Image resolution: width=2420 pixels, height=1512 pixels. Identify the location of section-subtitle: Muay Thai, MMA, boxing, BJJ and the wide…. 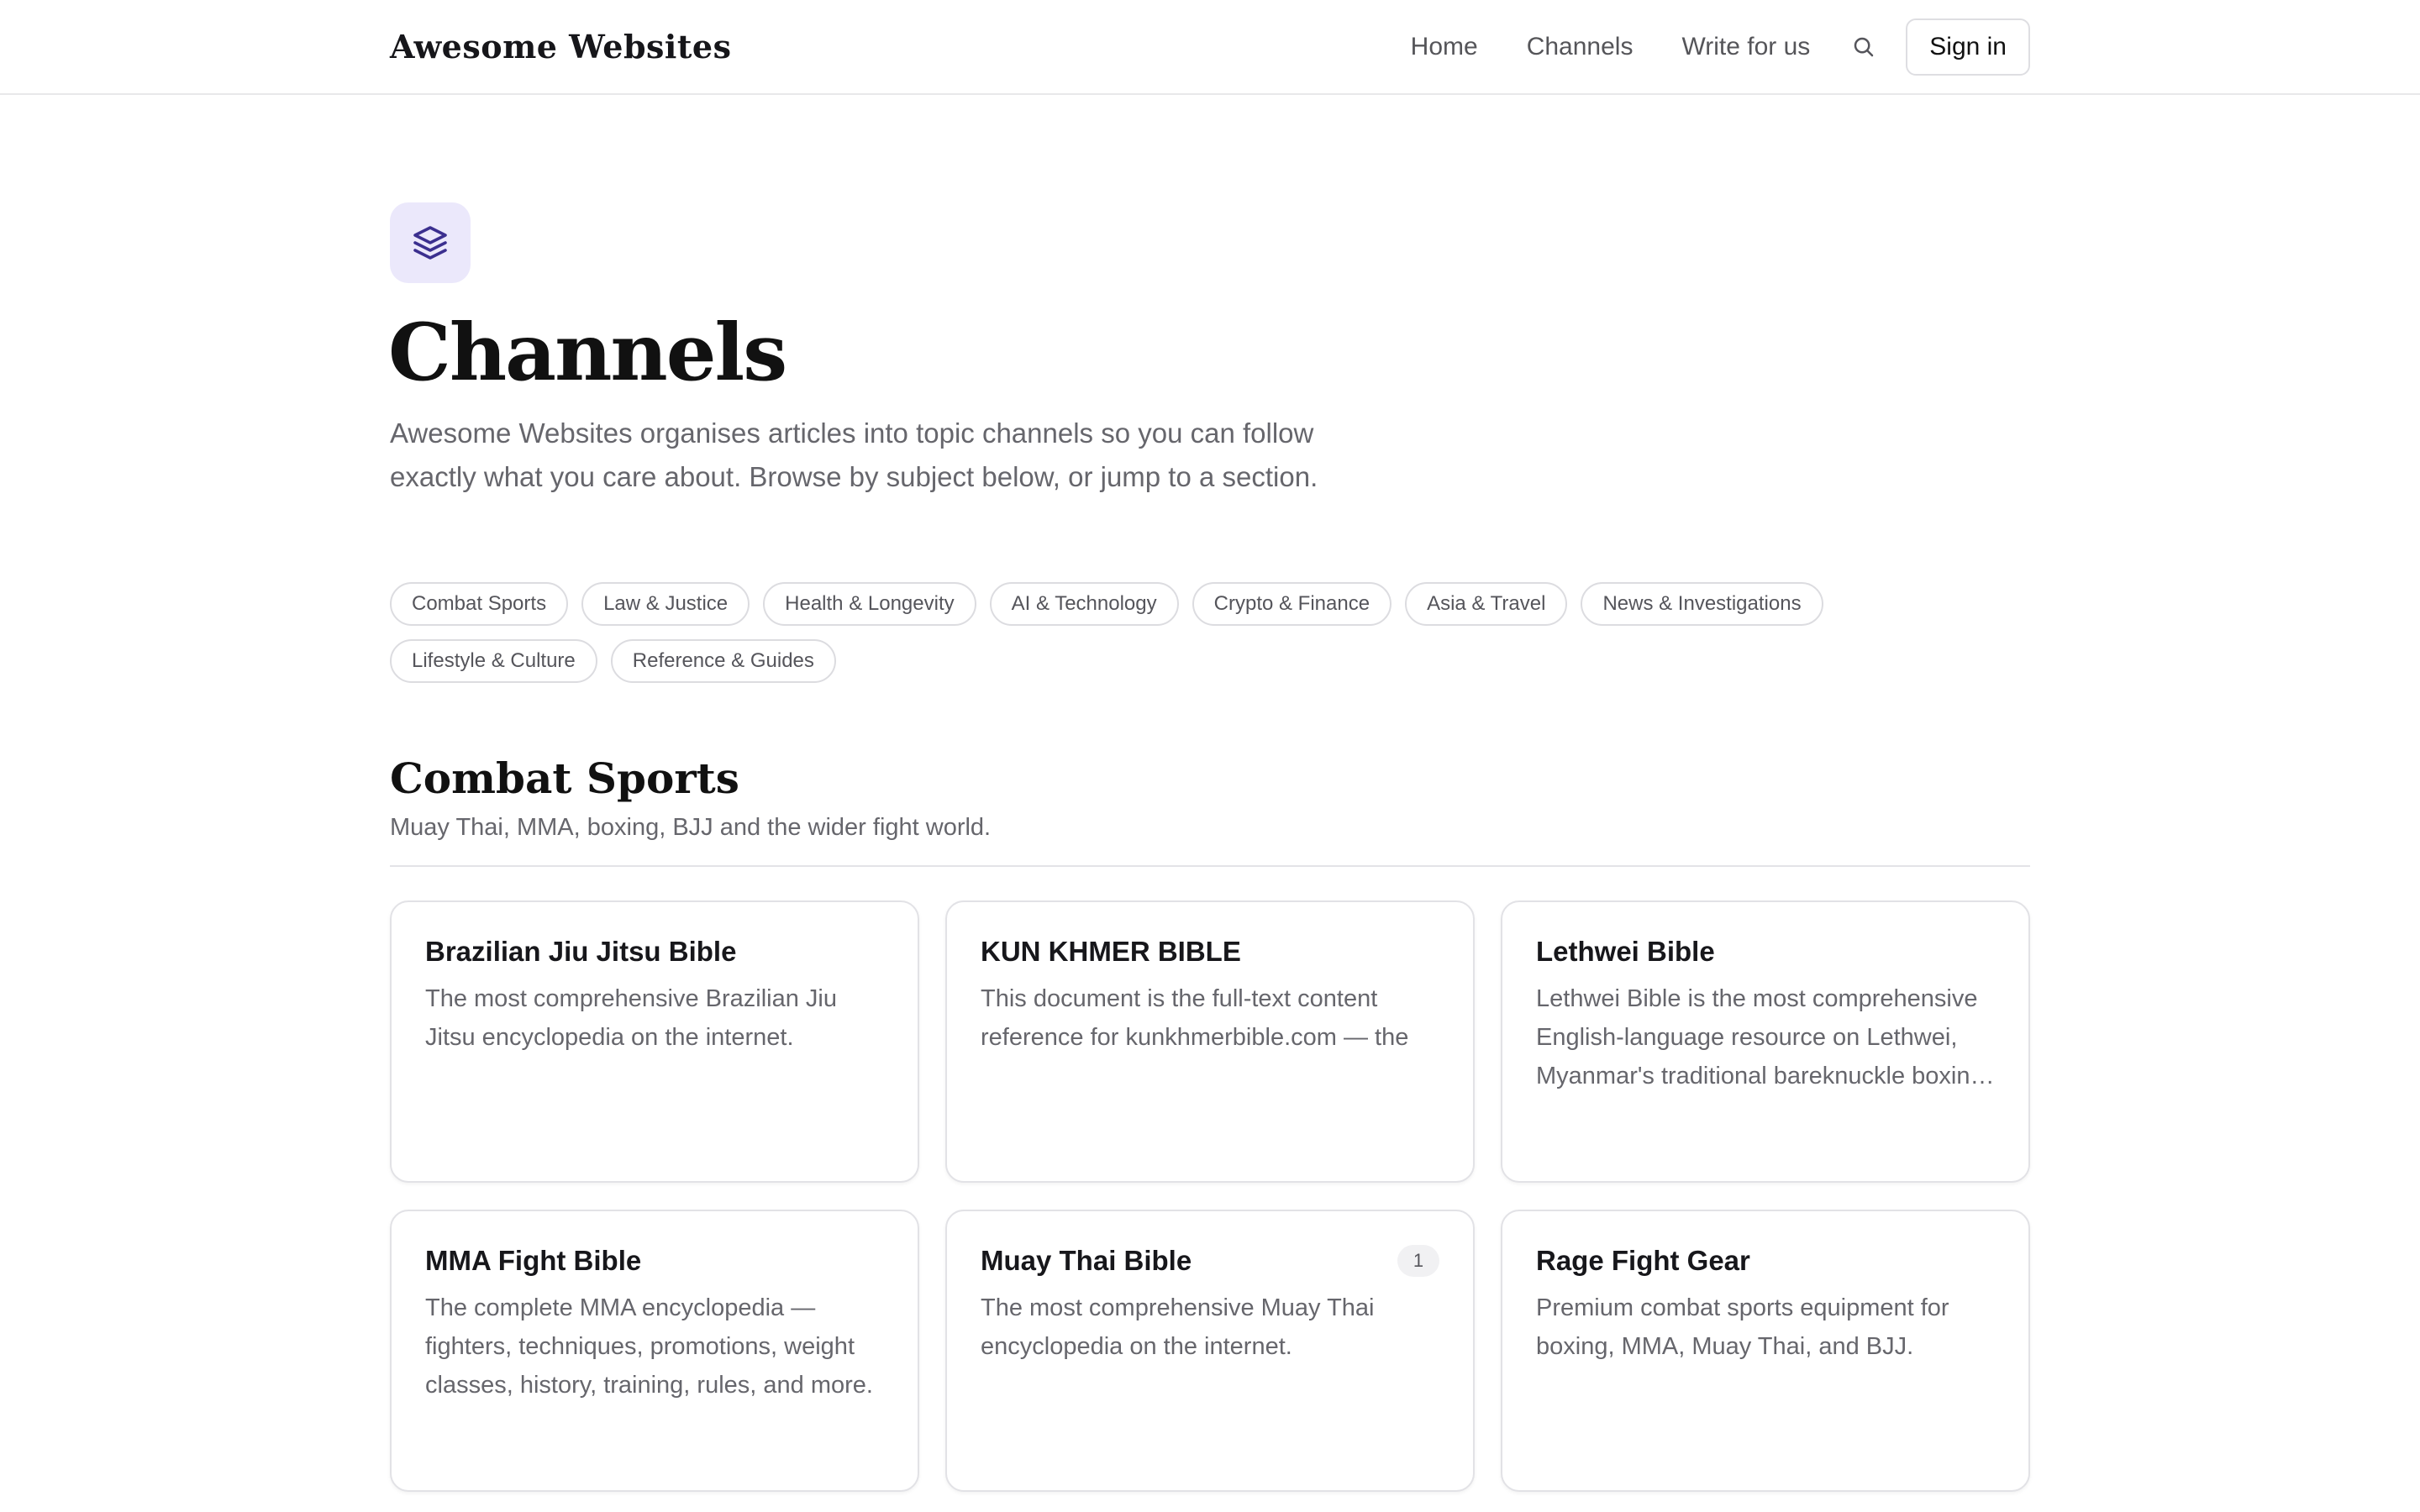
(691, 827).